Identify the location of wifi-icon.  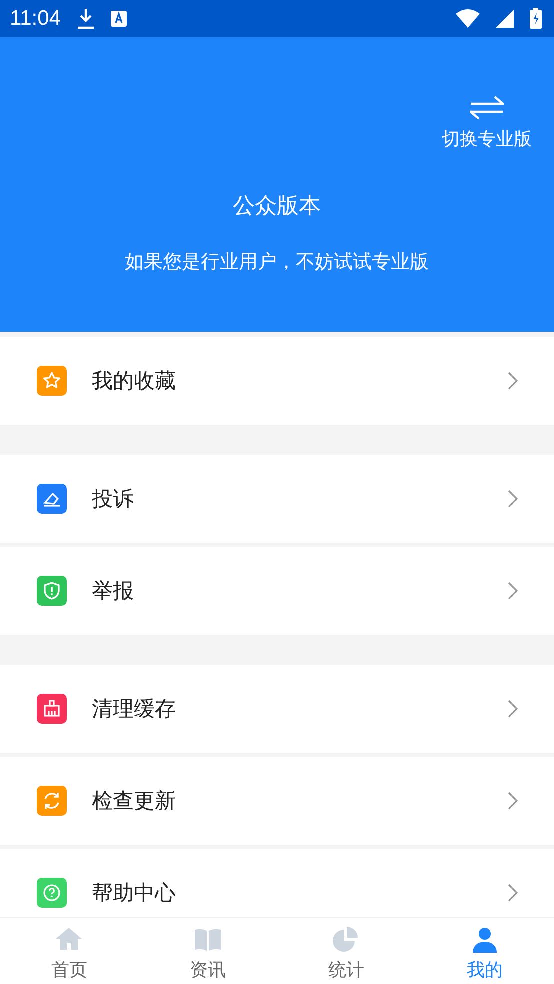
(468, 18).